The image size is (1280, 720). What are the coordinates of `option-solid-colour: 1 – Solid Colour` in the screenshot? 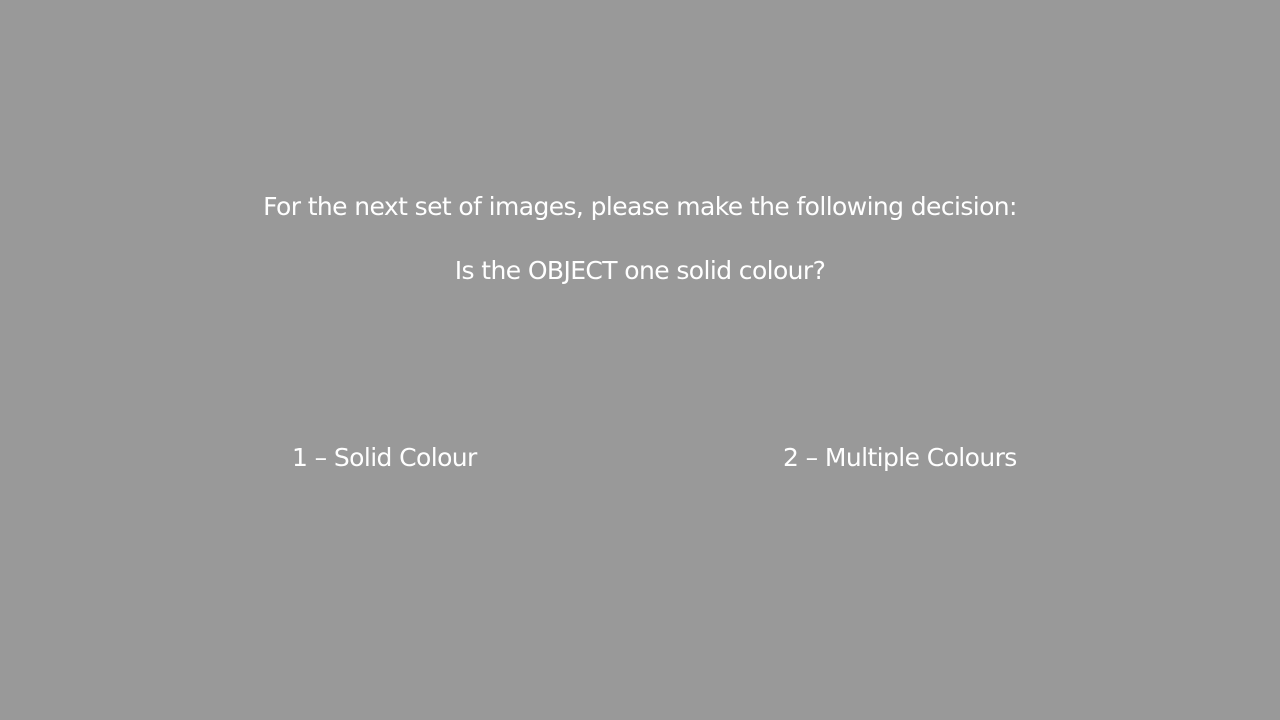 It's located at (384, 457).